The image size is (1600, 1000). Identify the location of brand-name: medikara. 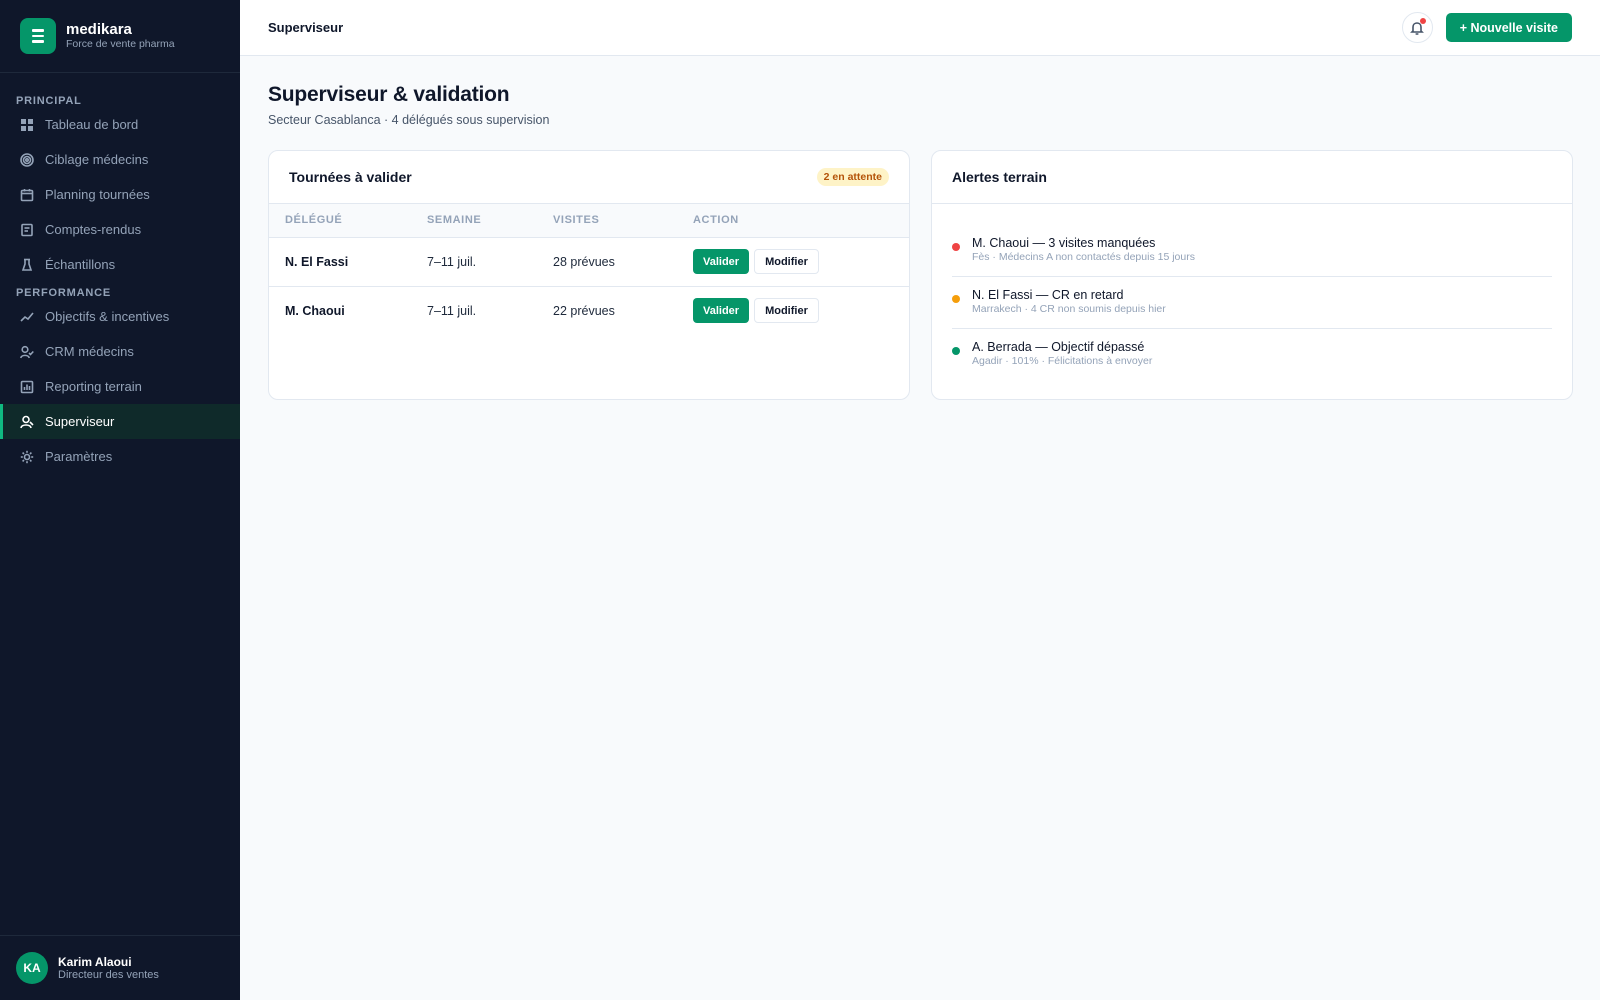
(99, 29).